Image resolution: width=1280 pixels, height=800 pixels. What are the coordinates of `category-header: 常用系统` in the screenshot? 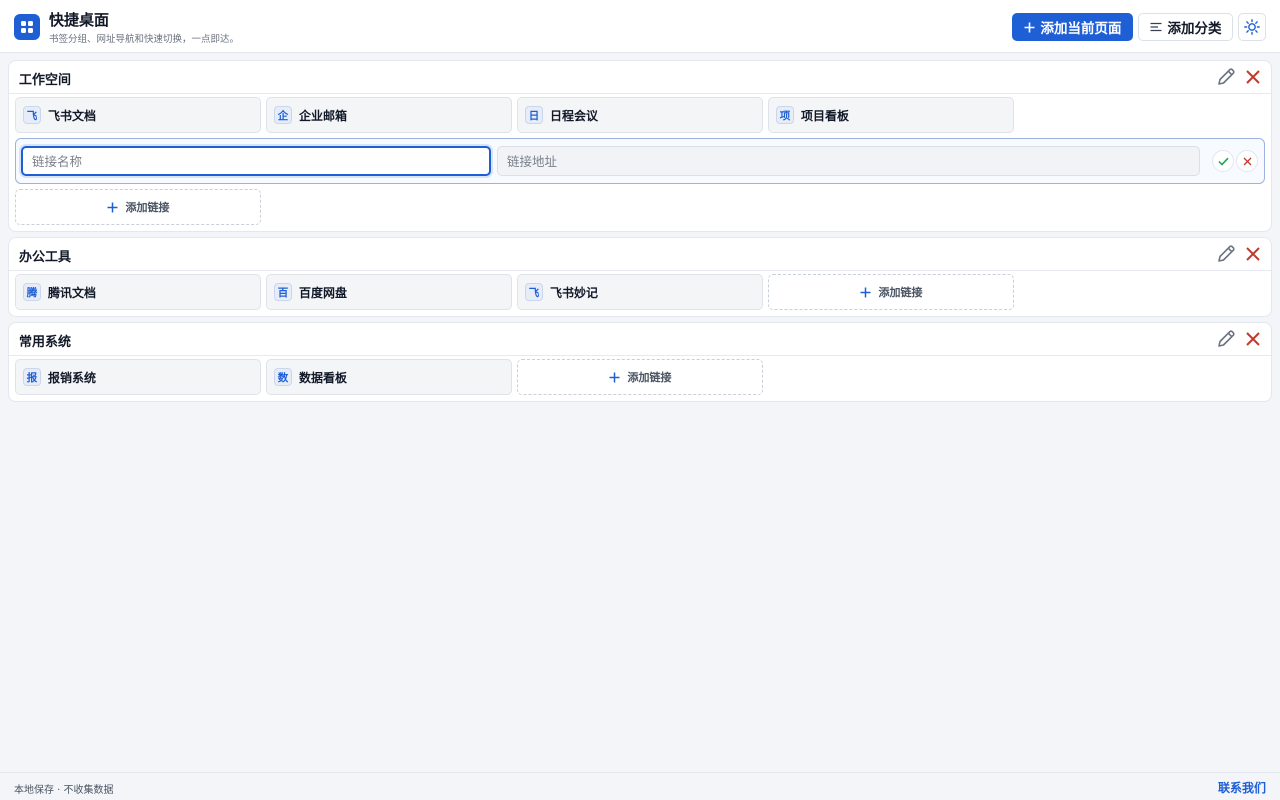 It's located at (640, 339).